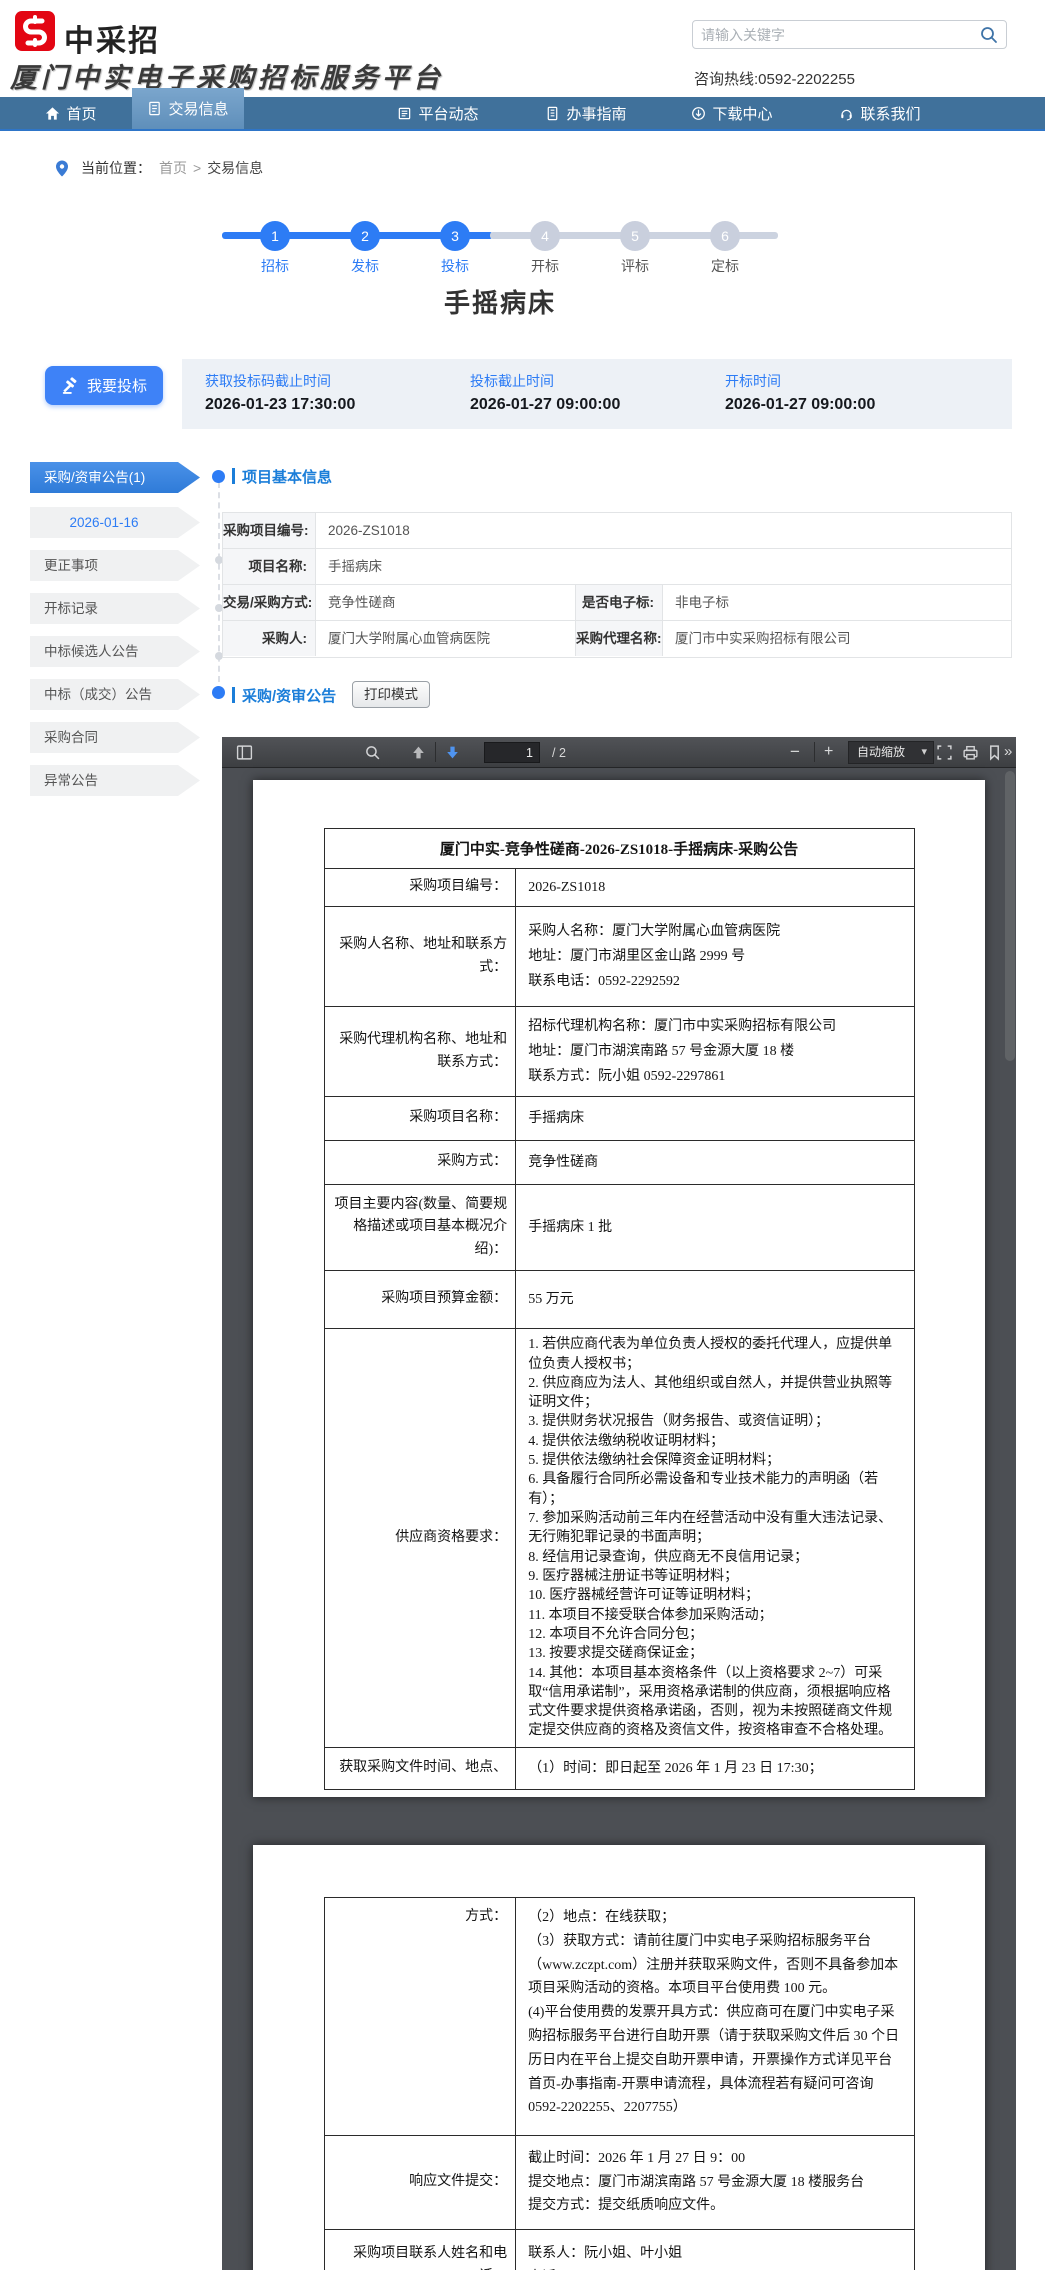 This screenshot has height=2270, width=1045. What do you see at coordinates (115, 522) in the screenshot?
I see `sidebar-item-notice-date: 2026-01-16` at bounding box center [115, 522].